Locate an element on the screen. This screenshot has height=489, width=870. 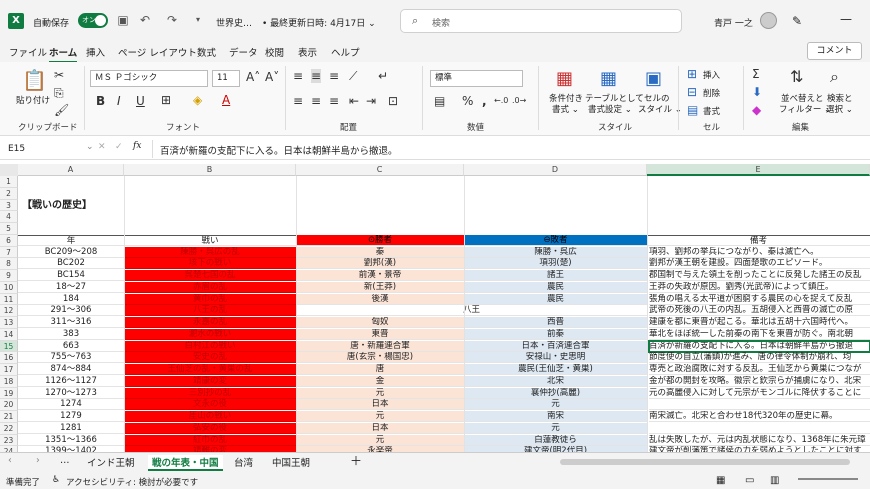
winner-cell: 匈奴 is located at coordinates (380, 322).